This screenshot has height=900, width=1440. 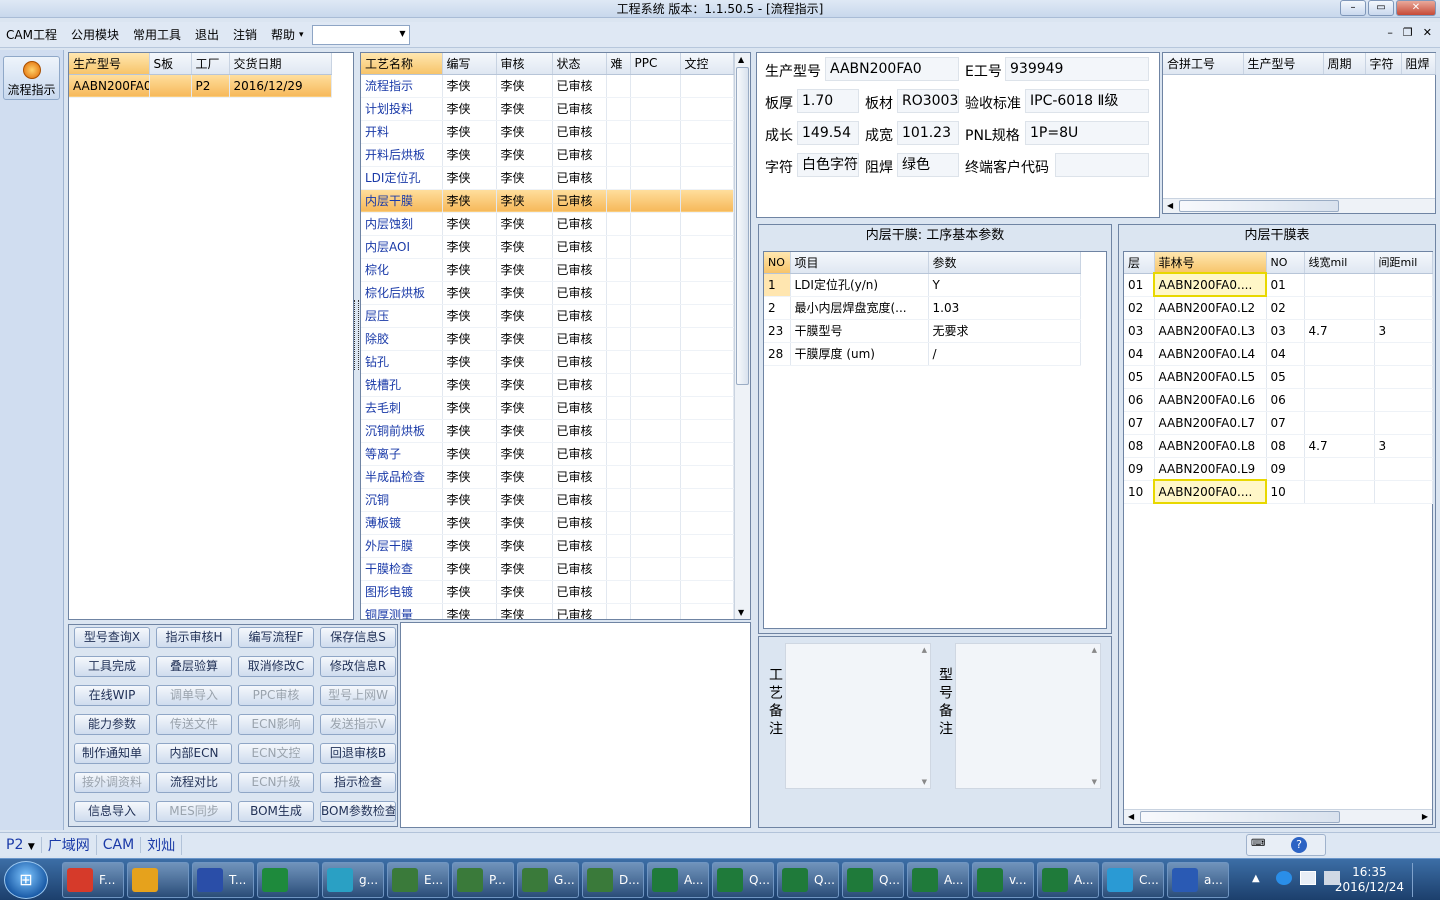 What do you see at coordinates (1139, 263) in the screenshot?
I see `column-header: 层` at bounding box center [1139, 263].